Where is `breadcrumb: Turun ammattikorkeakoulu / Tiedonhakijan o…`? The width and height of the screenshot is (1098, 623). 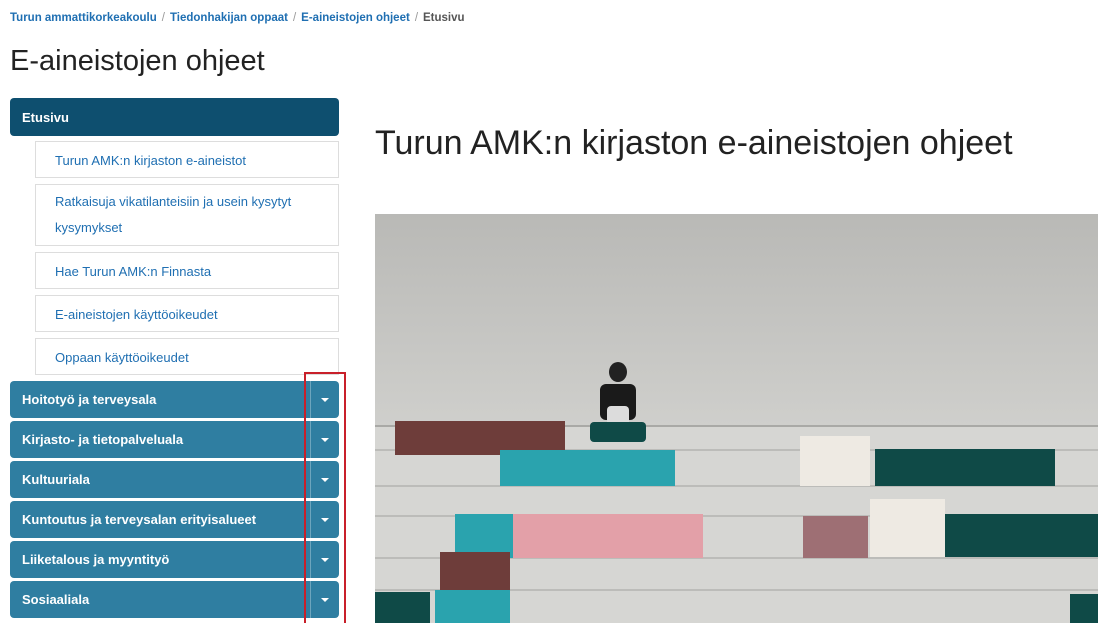
breadcrumb: Turun ammattikorkeakoulu / Tiedonhakijan o… is located at coordinates (237, 18).